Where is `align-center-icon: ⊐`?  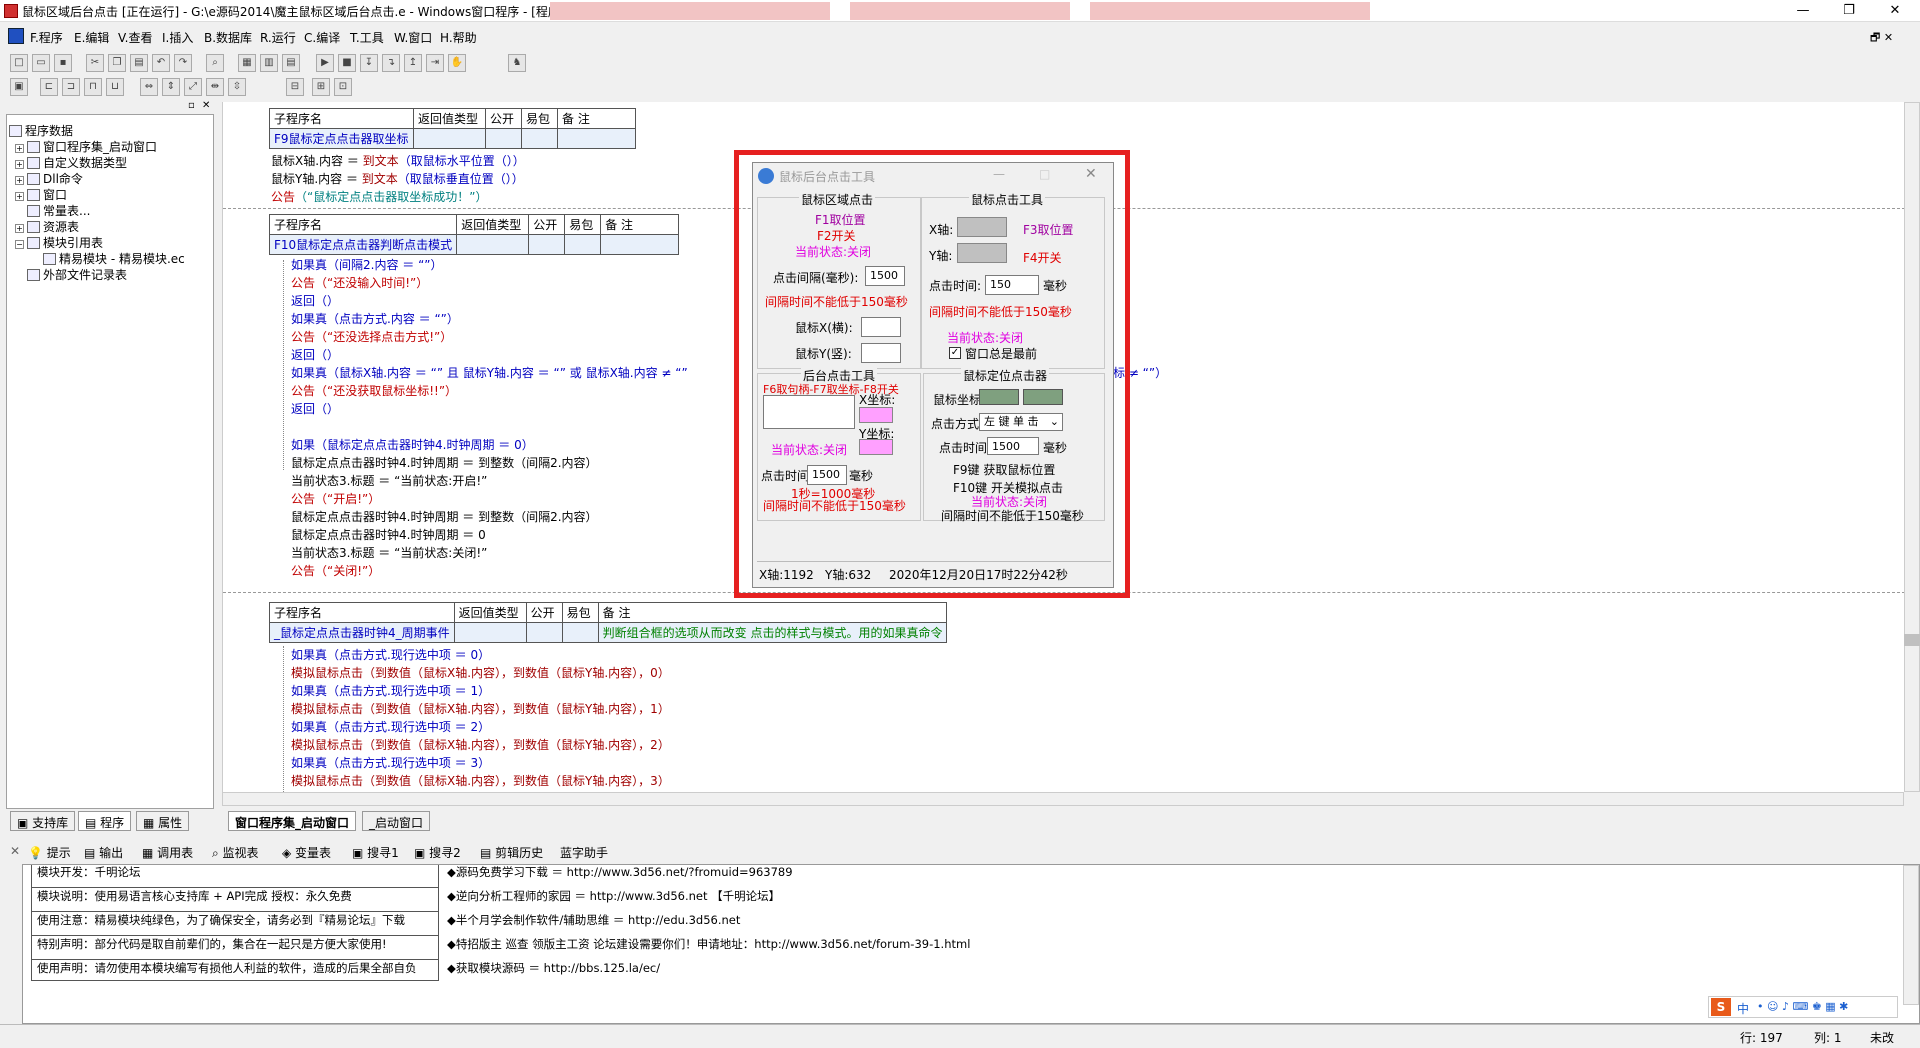 align-center-icon: ⊐ is located at coordinates (71, 87).